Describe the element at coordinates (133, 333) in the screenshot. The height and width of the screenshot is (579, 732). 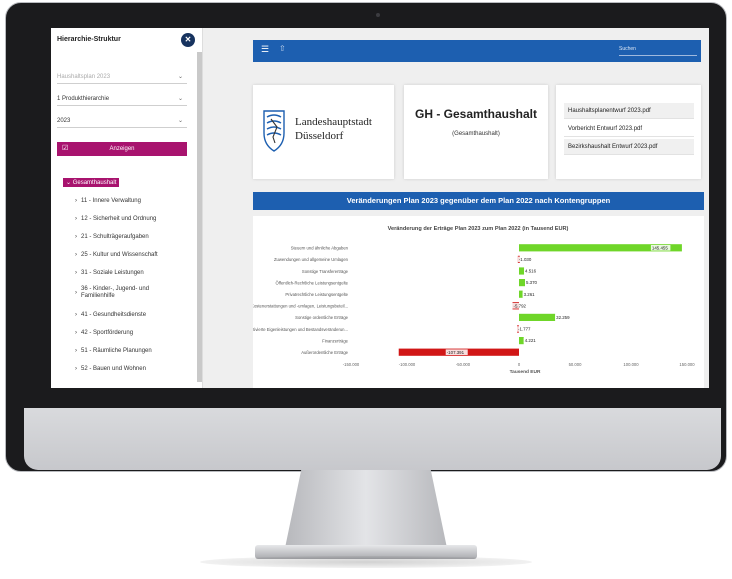
I see `tree-item: › 42 - Sportförderung` at that location.